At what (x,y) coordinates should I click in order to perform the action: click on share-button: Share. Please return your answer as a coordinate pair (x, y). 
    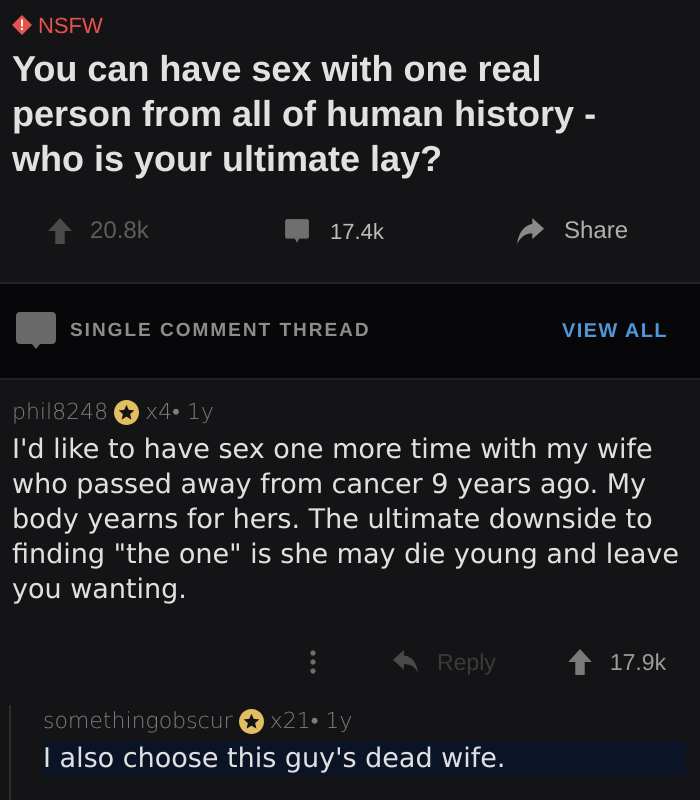
    Looking at the image, I should click on (572, 231).